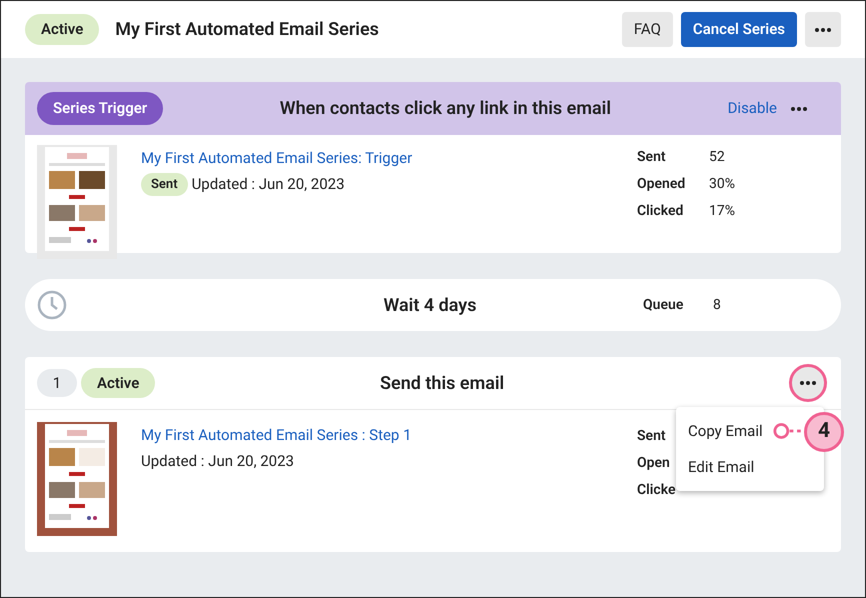 The height and width of the screenshot is (598, 866). I want to click on trigger-title: When contacts click any link in this email, so click(445, 109).